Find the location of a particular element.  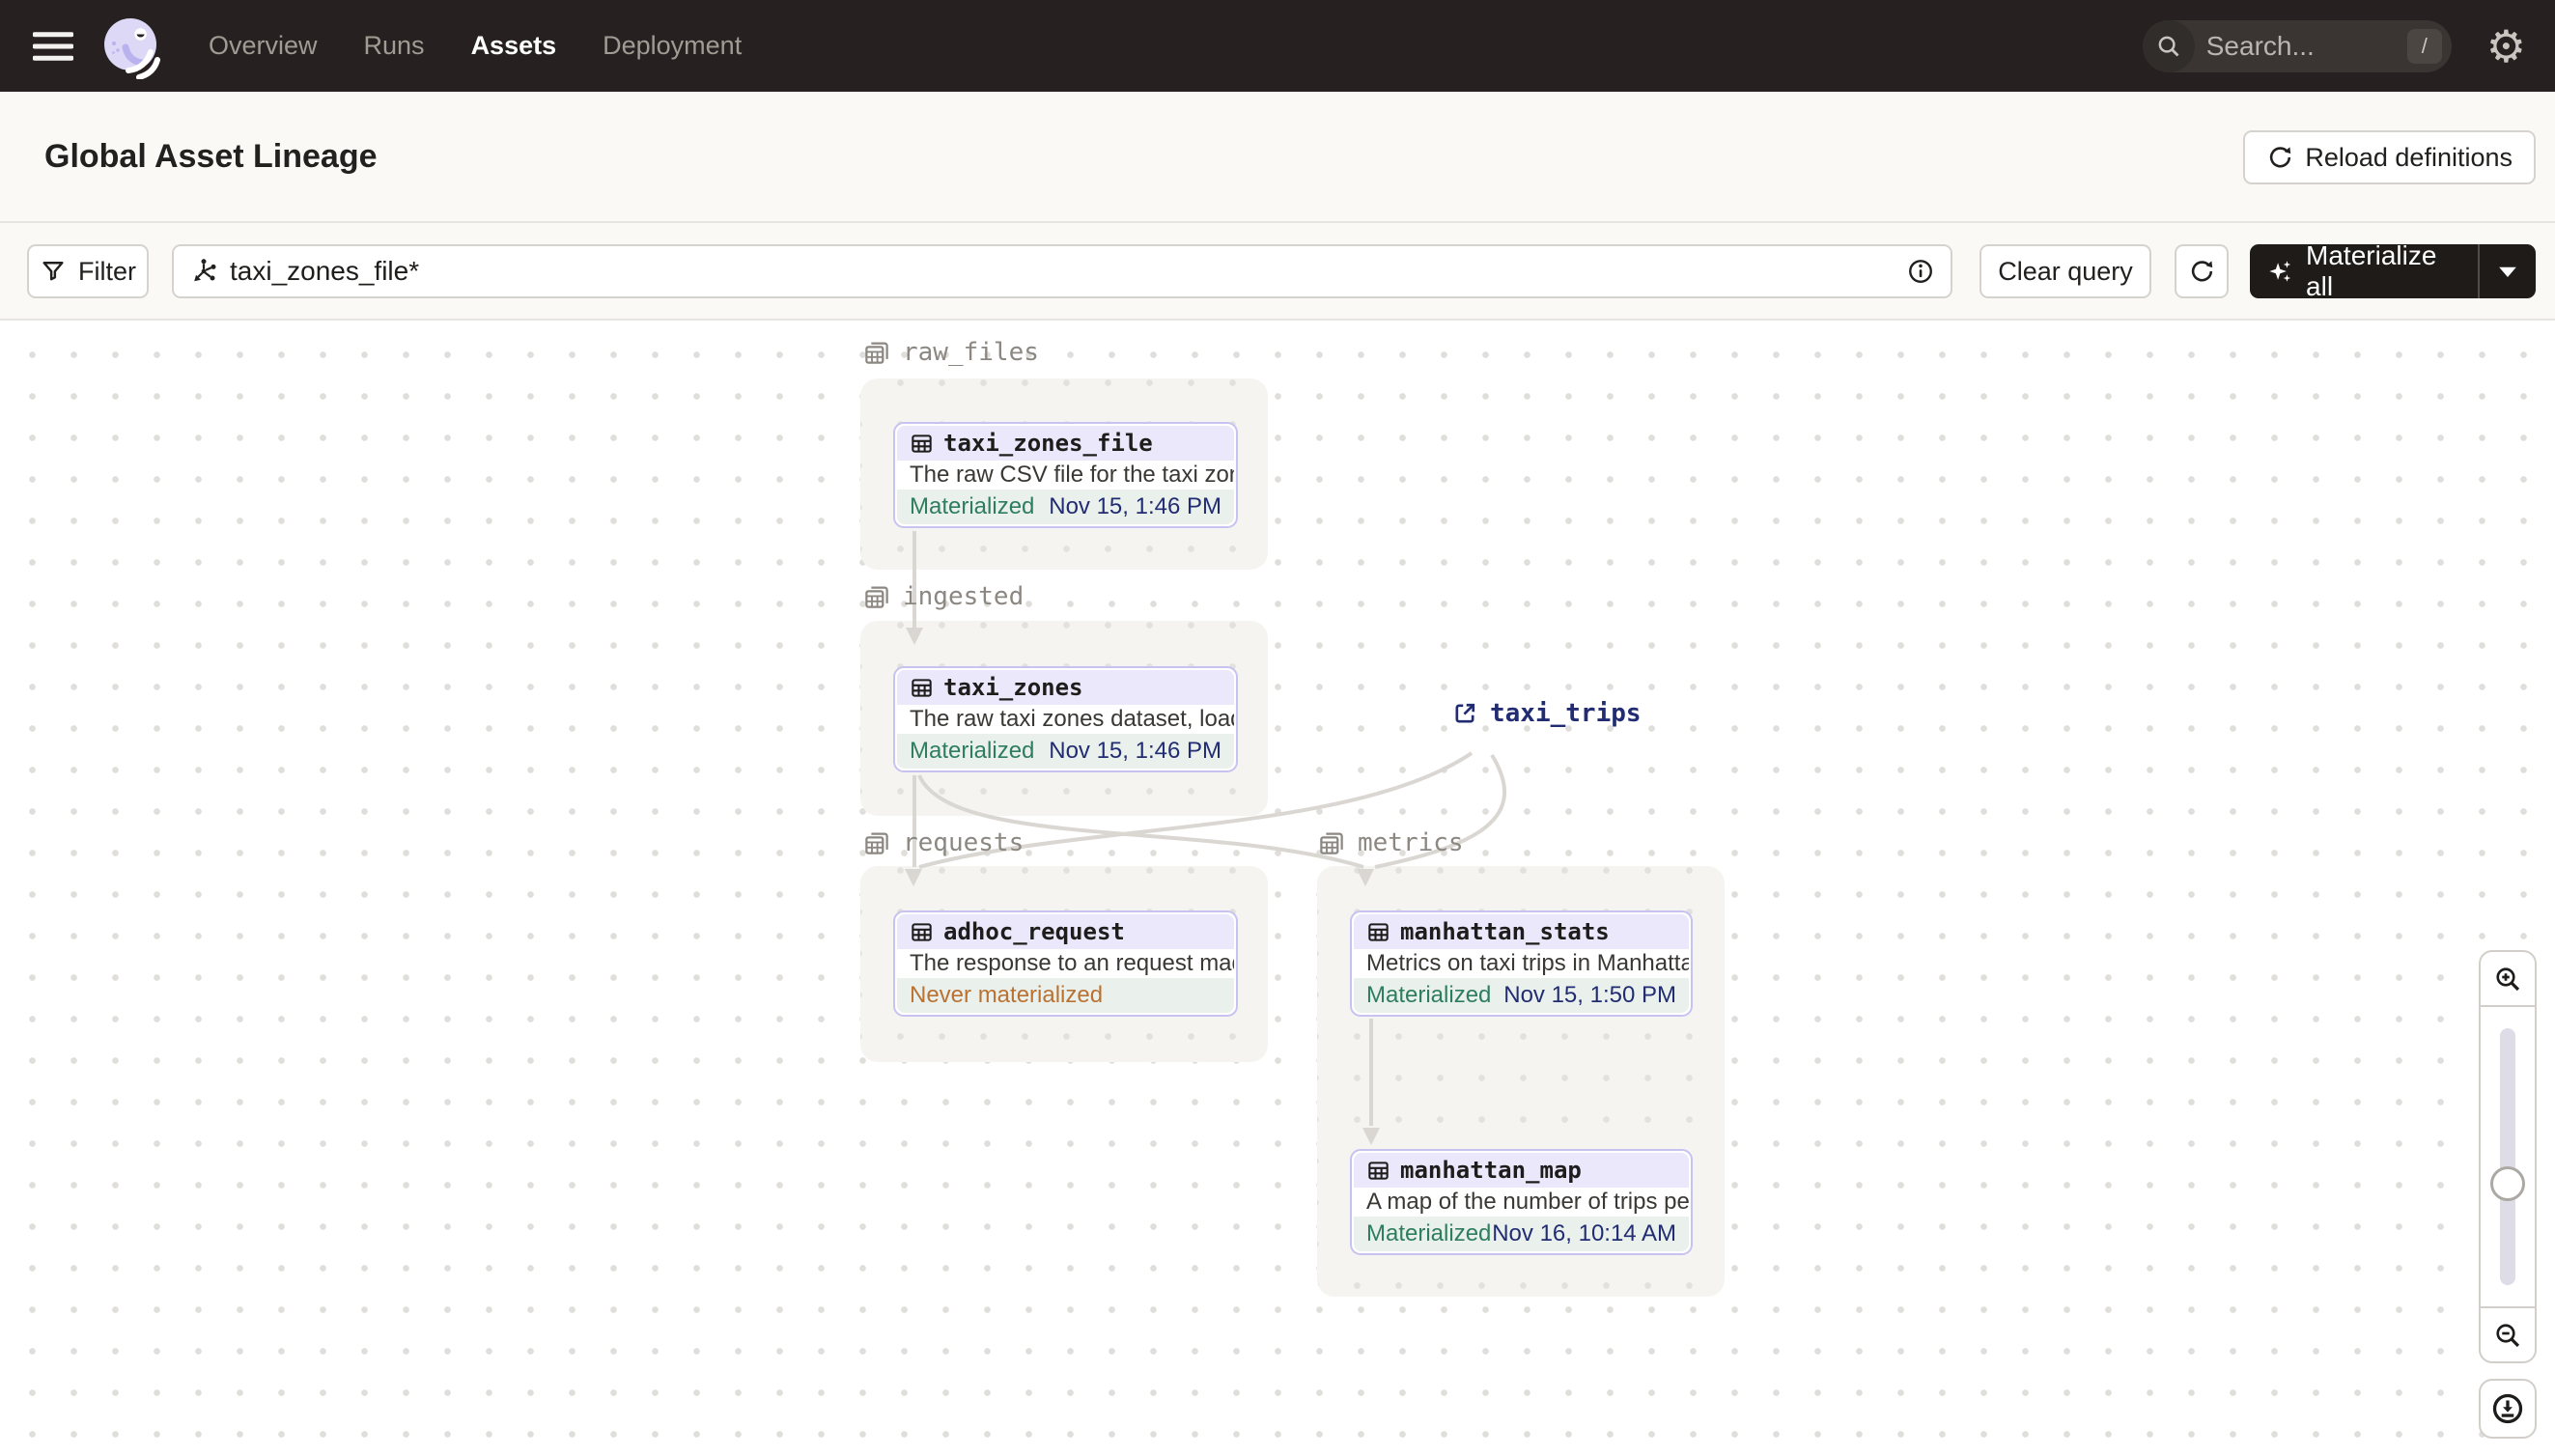

group-name: metrics is located at coordinates (1411, 843).